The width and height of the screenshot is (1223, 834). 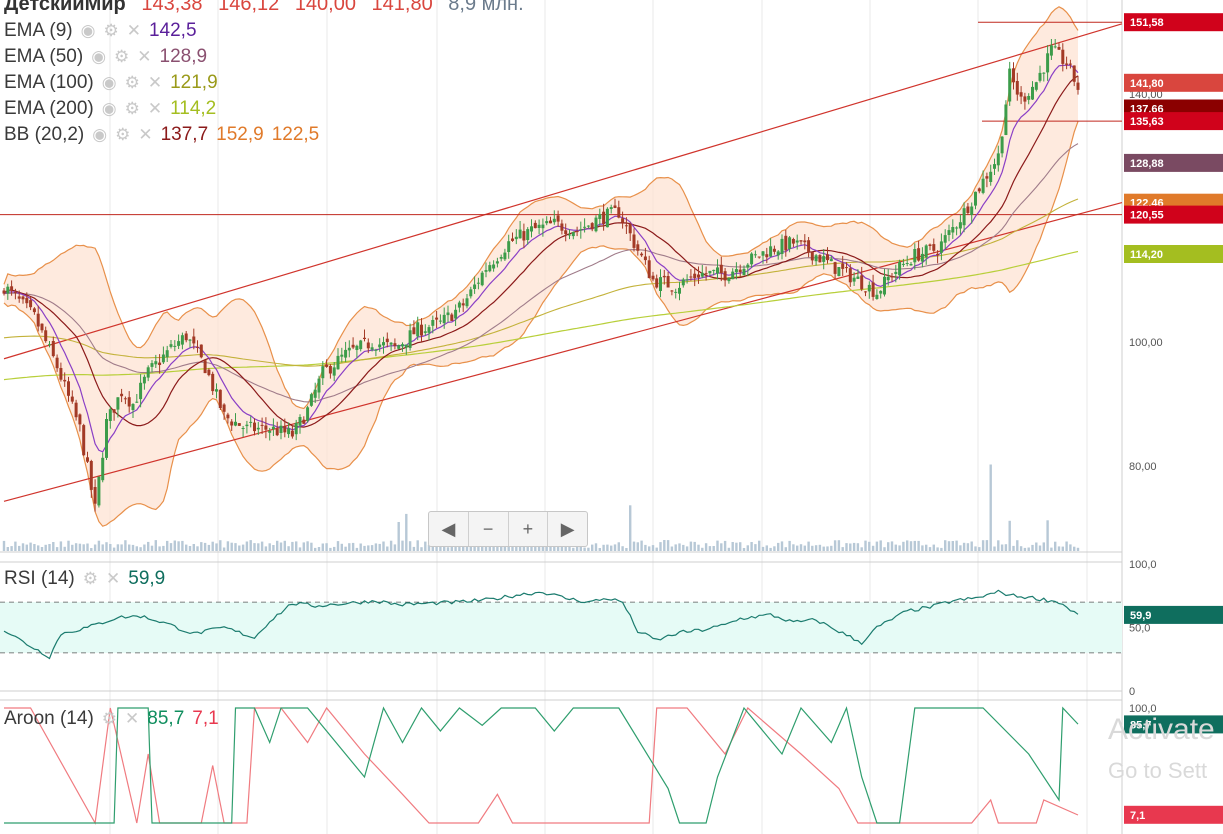 I want to click on zoom-out-button: −, so click(x=489, y=529).